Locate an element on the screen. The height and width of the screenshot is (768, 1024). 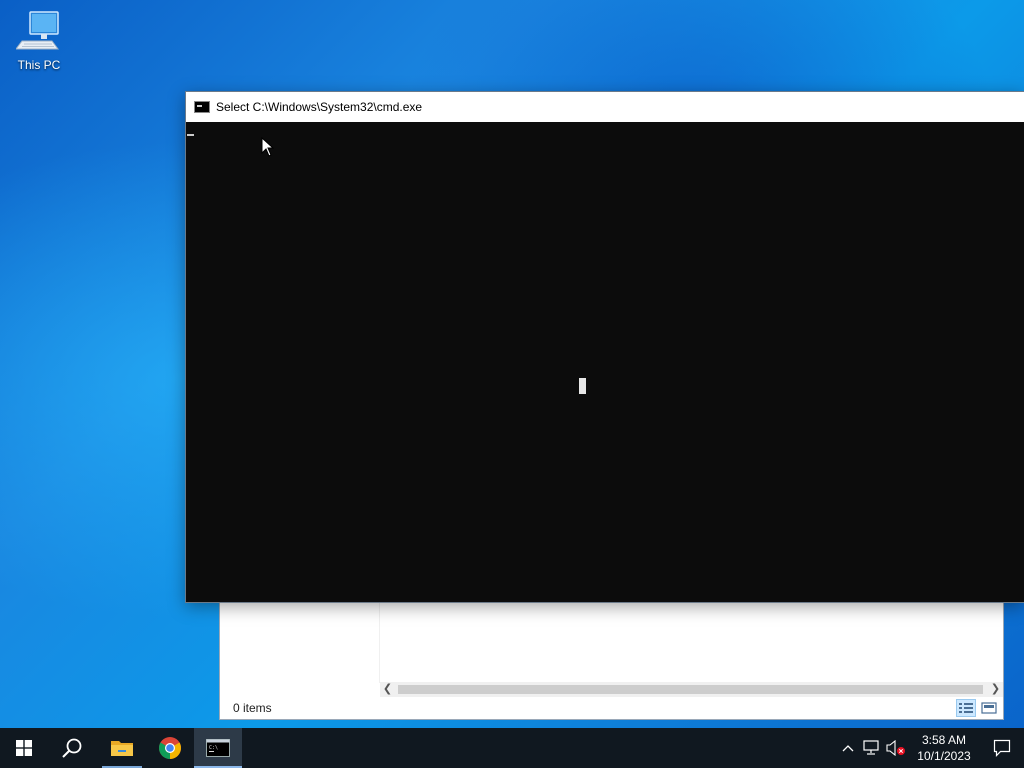
horizontal-scrollbar: ❮ ❯ is located at coordinates (691, 689).